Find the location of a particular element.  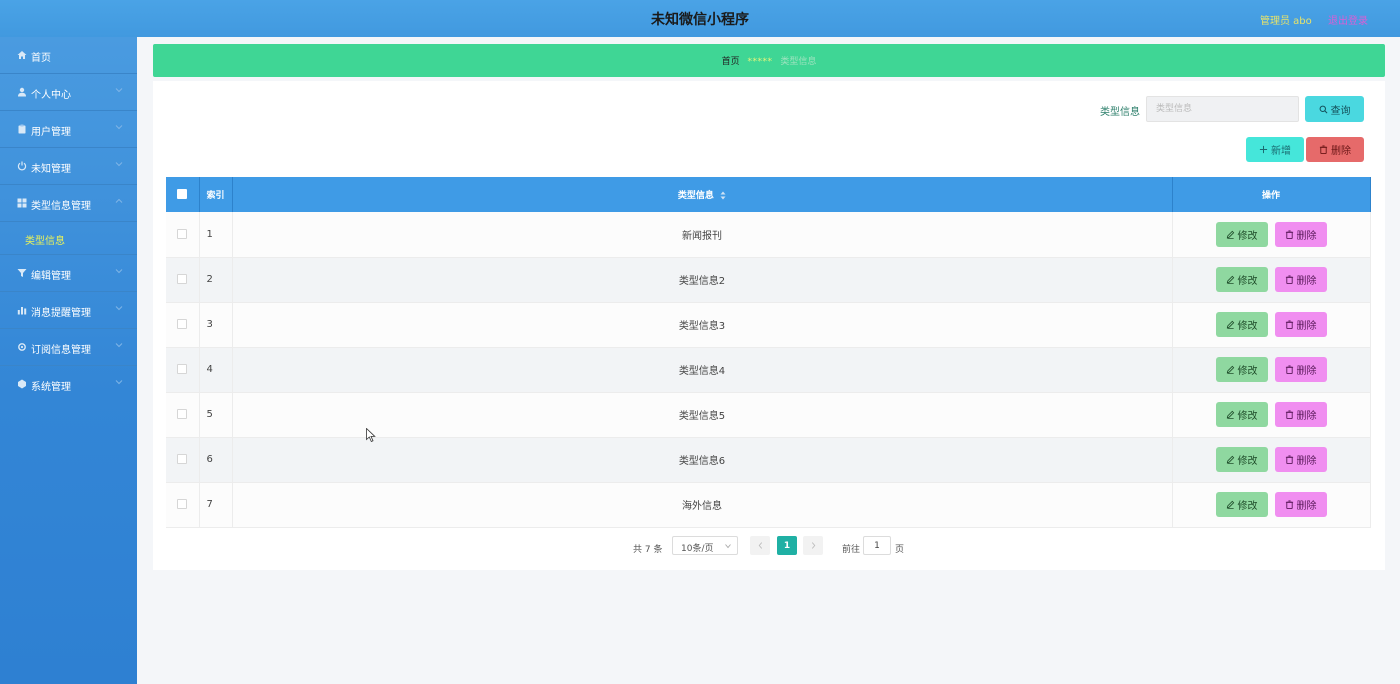

table-row: 3 类型信息3 修改 删除 is located at coordinates (768, 325).